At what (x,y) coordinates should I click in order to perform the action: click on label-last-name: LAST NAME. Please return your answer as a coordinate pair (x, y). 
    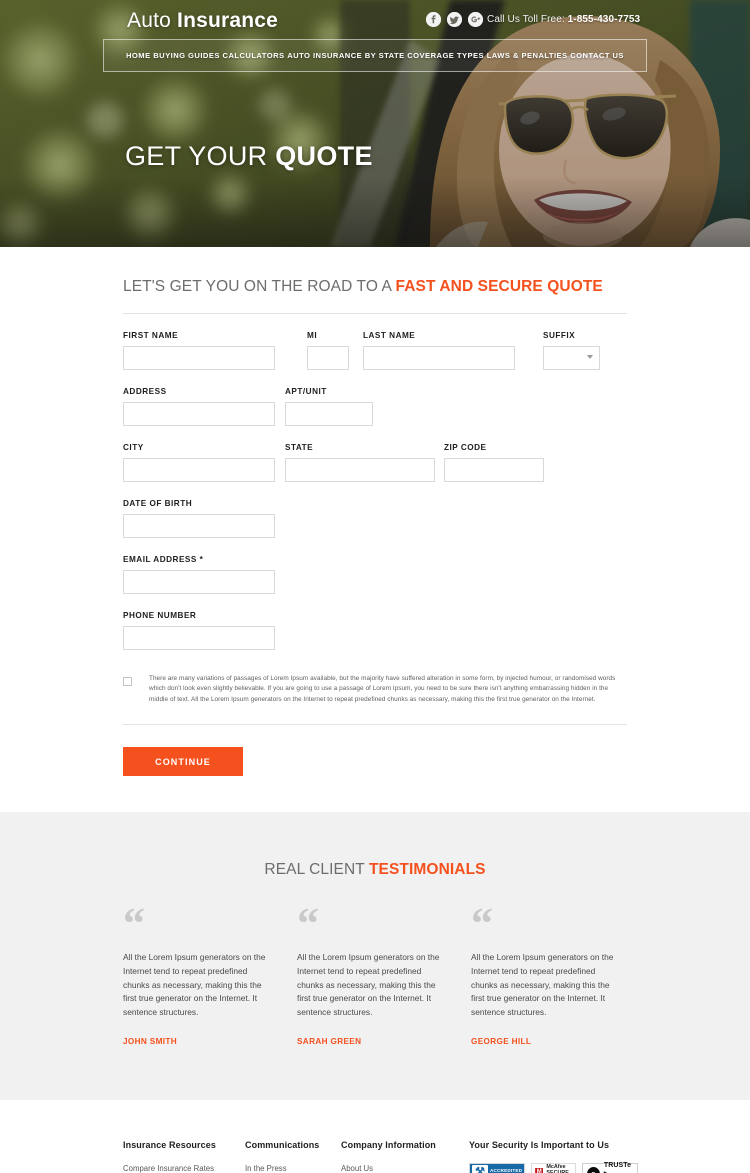
    Looking at the image, I should click on (389, 335).